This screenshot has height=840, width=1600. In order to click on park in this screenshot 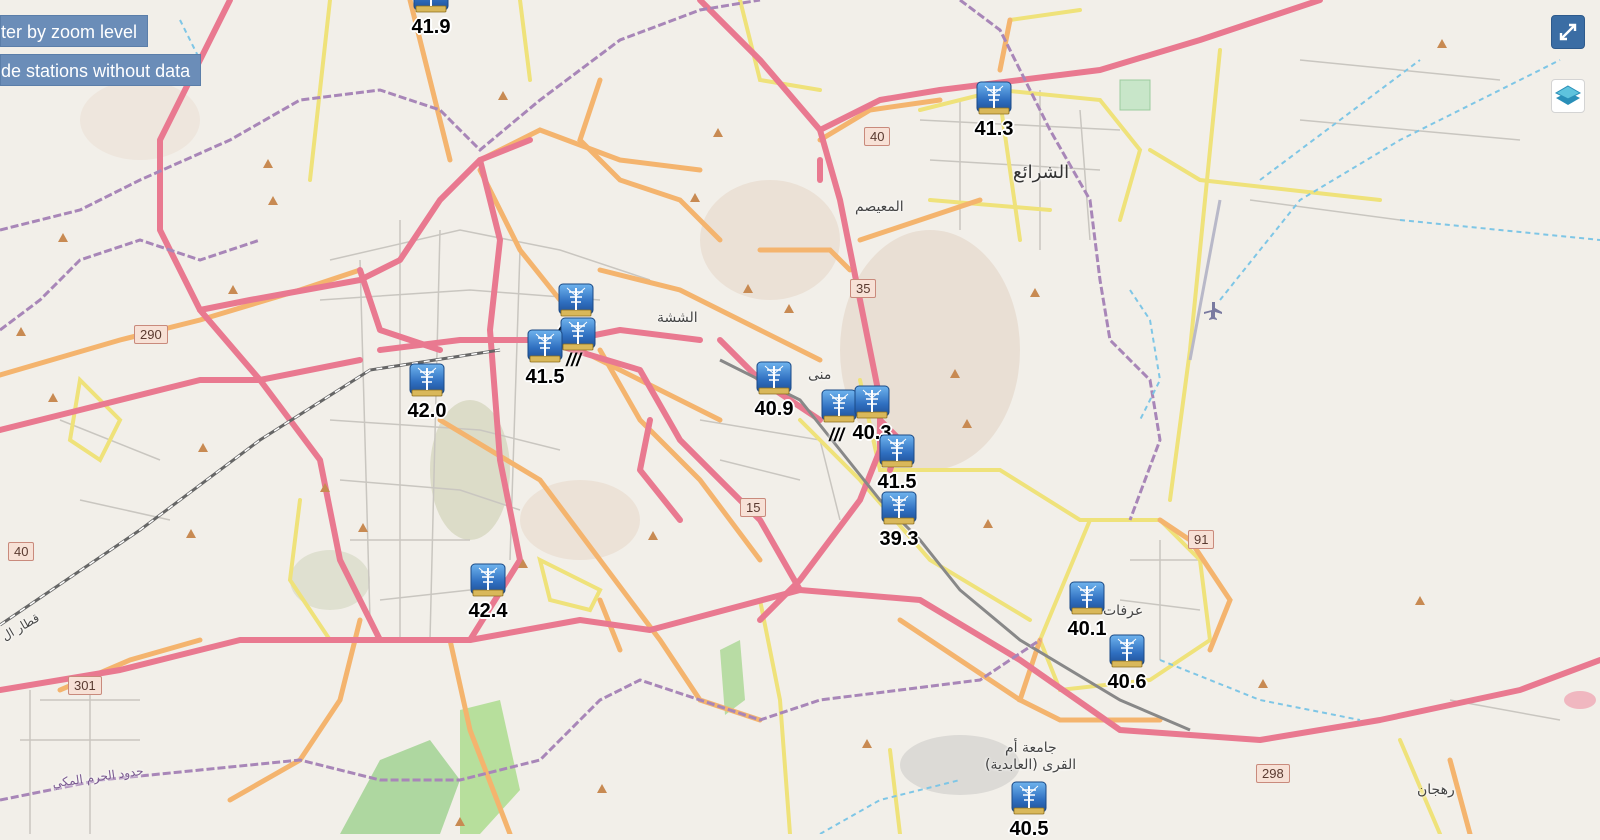, I will do `click(1135, 95)`.